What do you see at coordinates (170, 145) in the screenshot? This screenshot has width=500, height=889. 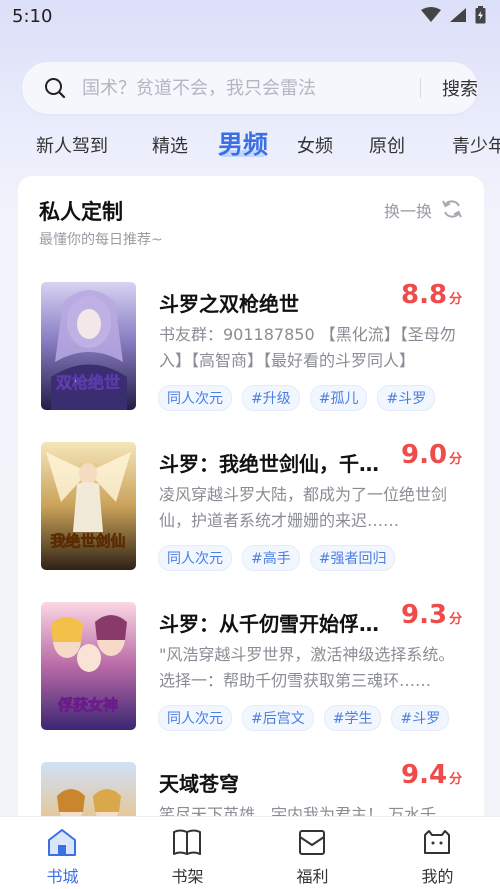 I see `tab-featured: 精选` at bounding box center [170, 145].